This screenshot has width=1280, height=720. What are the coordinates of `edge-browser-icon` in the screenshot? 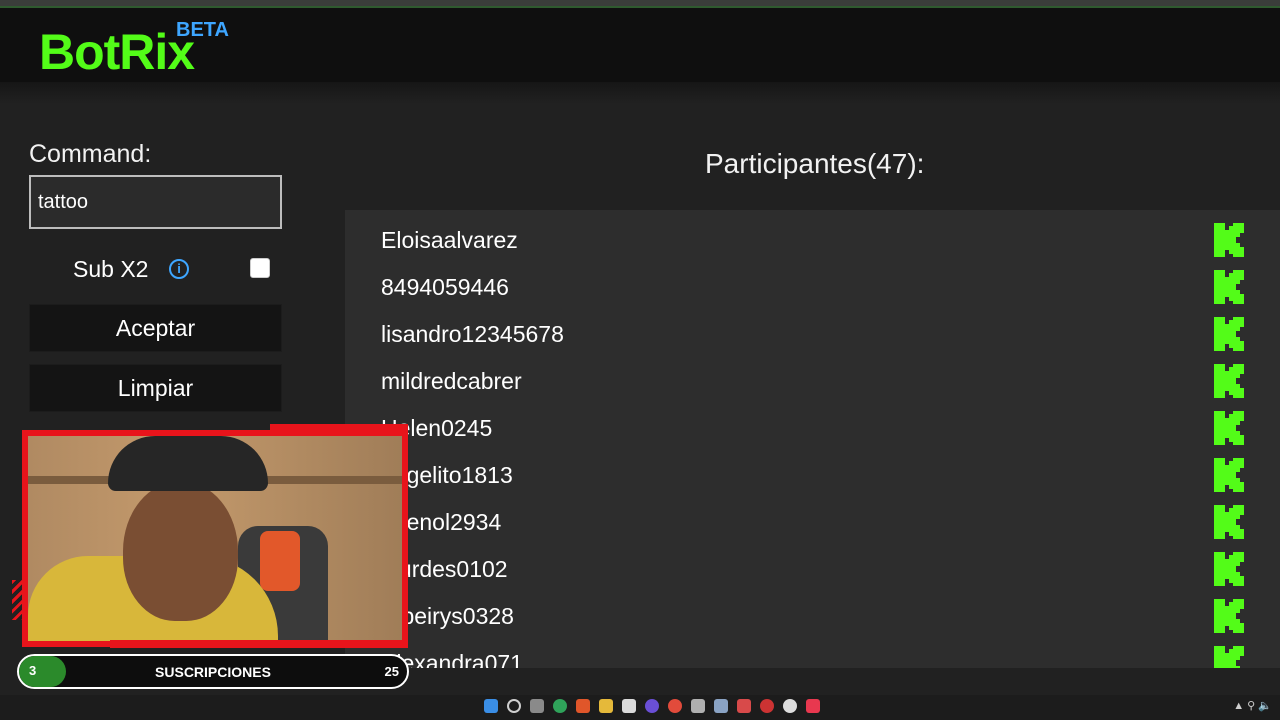 It's located at (560, 706).